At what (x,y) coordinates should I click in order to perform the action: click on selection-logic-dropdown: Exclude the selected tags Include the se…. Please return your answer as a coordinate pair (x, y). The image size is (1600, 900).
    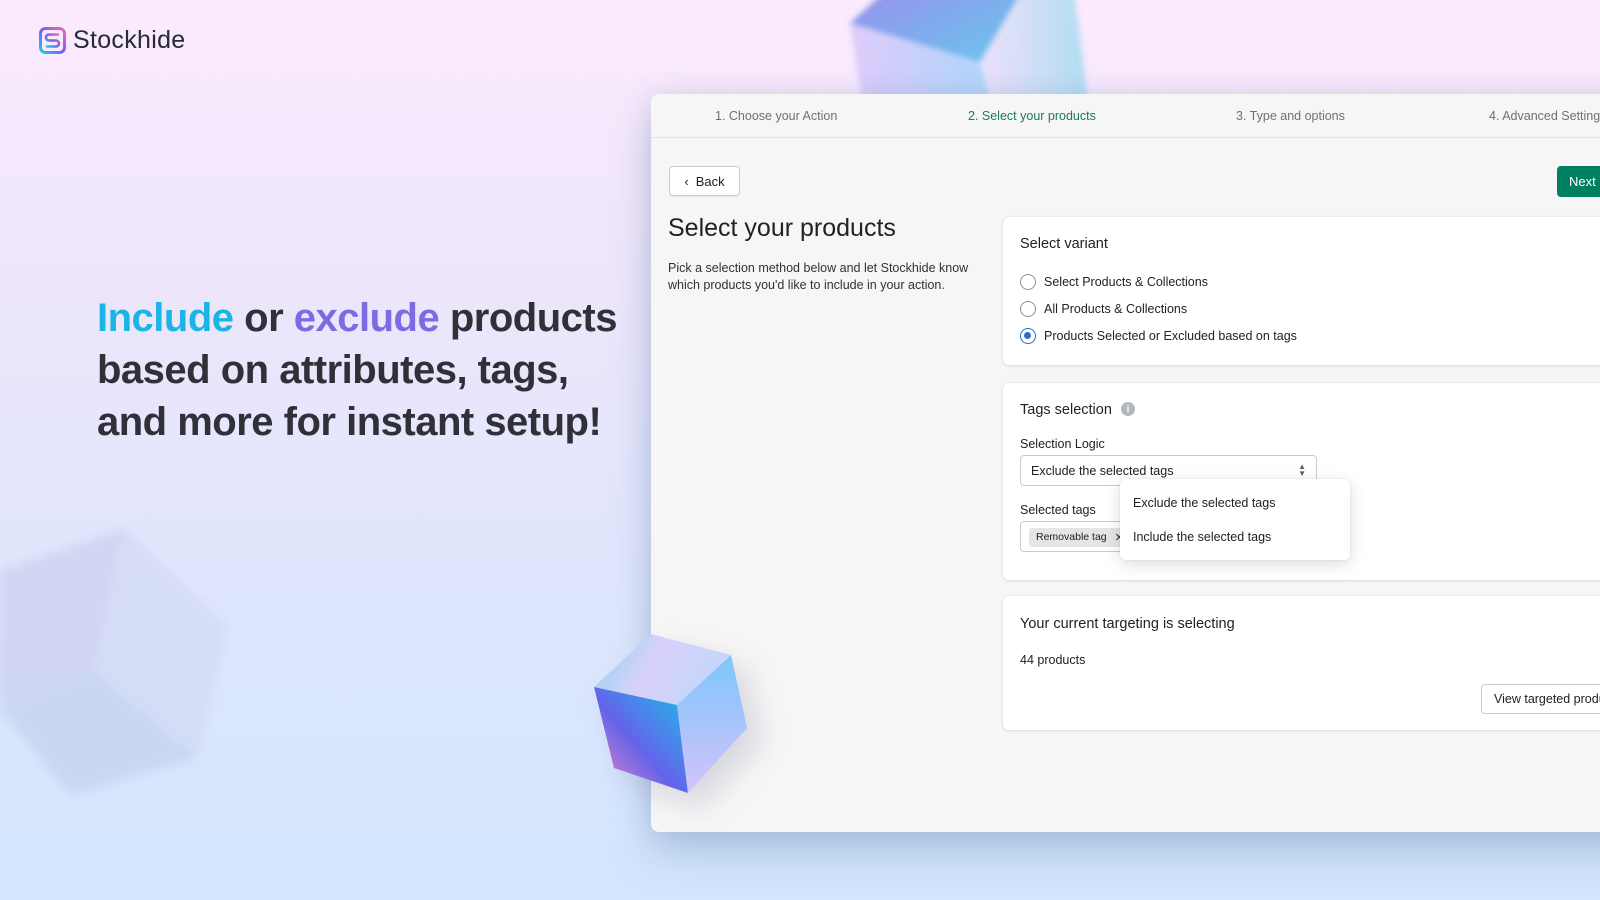
    Looking at the image, I should click on (1235, 519).